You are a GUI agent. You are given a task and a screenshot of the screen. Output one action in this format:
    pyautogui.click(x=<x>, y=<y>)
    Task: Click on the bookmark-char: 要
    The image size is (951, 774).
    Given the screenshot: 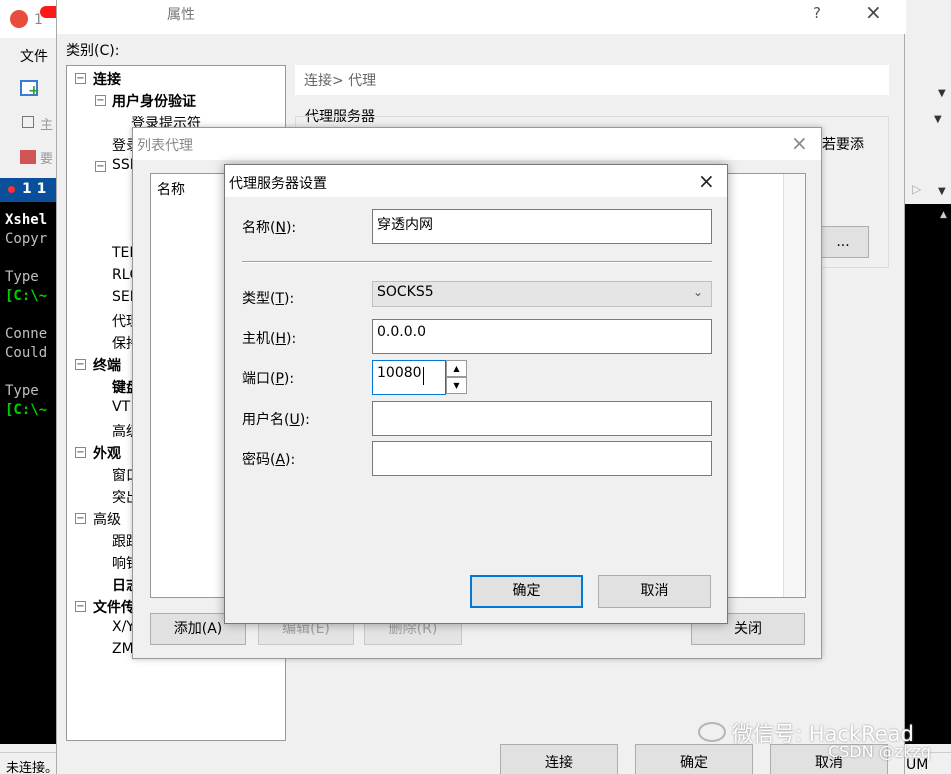 What is the action you would take?
    pyautogui.click(x=47, y=159)
    